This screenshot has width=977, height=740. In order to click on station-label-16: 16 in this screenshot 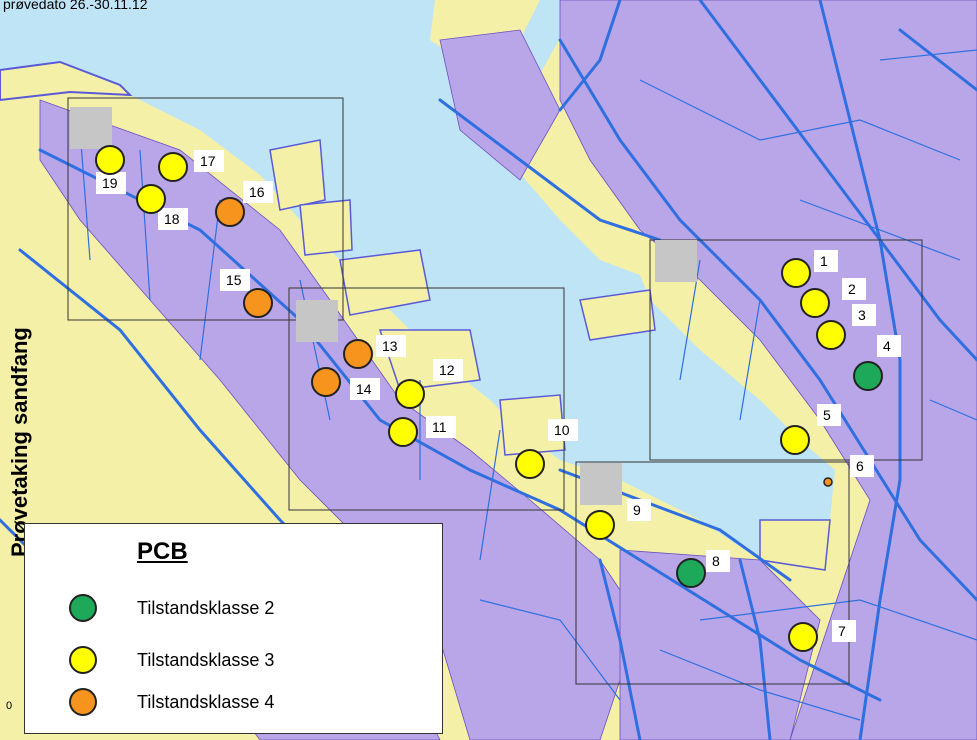, I will do `click(257, 192)`.